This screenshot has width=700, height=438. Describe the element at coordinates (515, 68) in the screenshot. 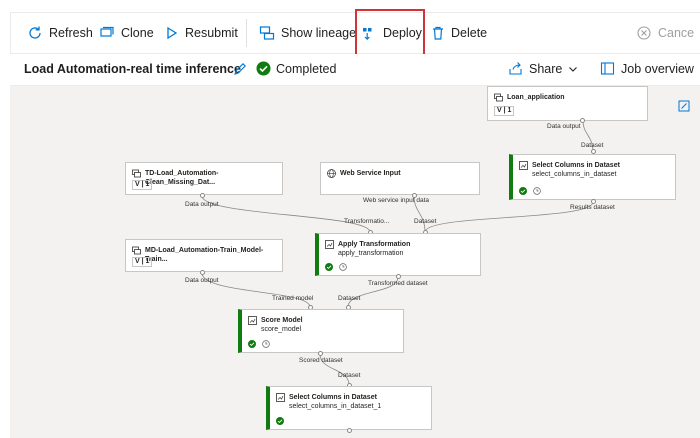

I see `share-icon` at that location.